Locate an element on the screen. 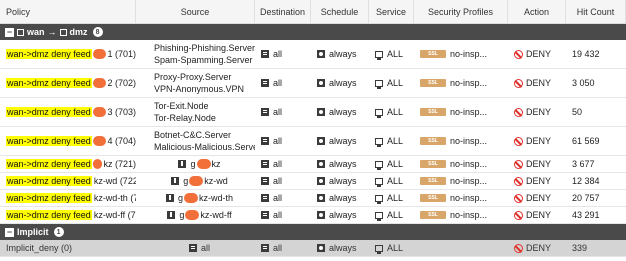 The image size is (626, 261). source-cell: g kz-wd is located at coordinates (195, 181).